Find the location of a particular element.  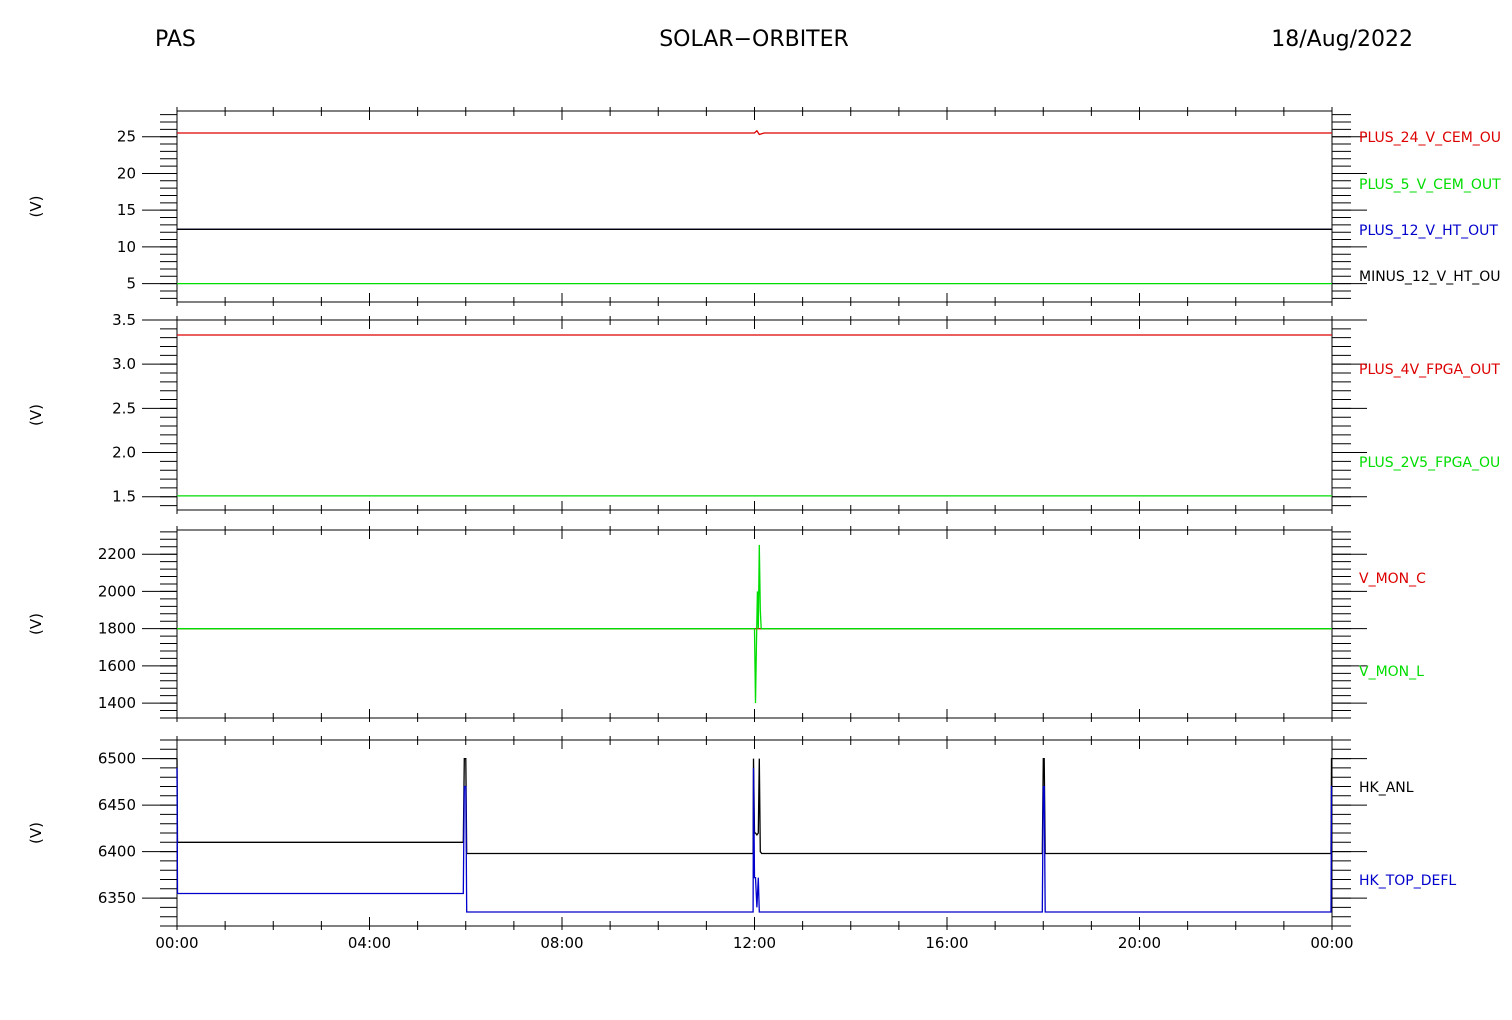

legend-label-v_mon_c: V_MON_C is located at coordinates (1392, 579).